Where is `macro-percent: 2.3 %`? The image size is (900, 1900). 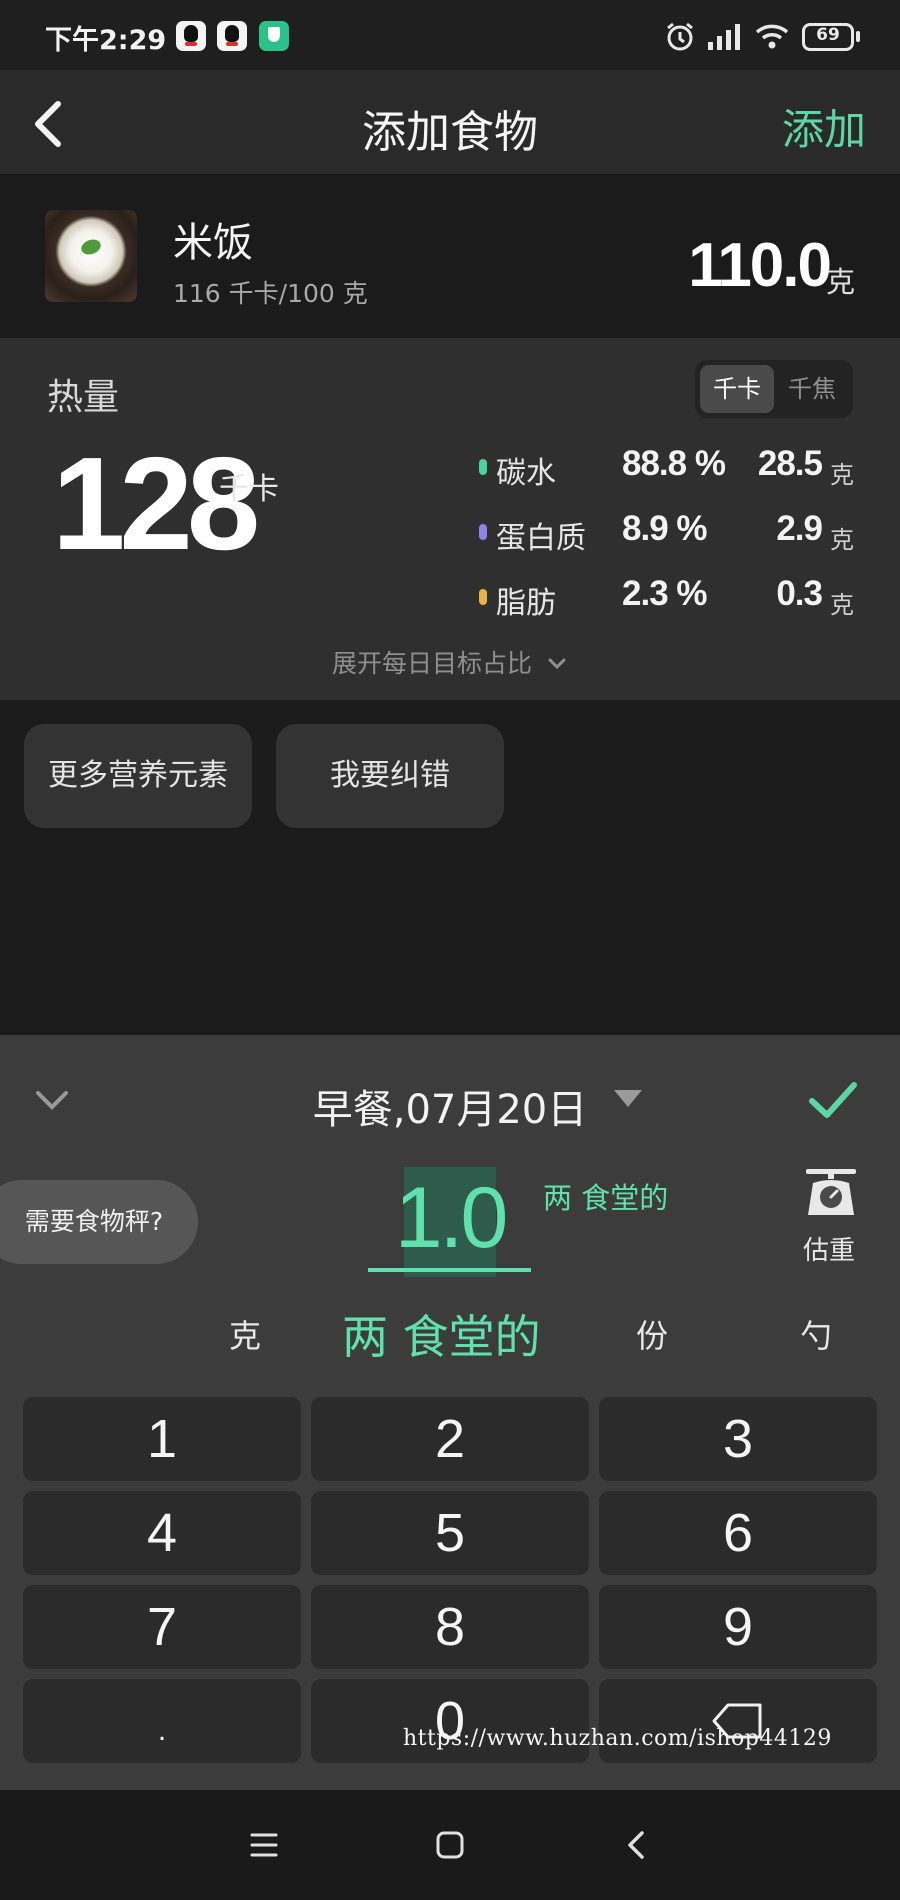
macro-percent: 2.3 % is located at coordinates (664, 593).